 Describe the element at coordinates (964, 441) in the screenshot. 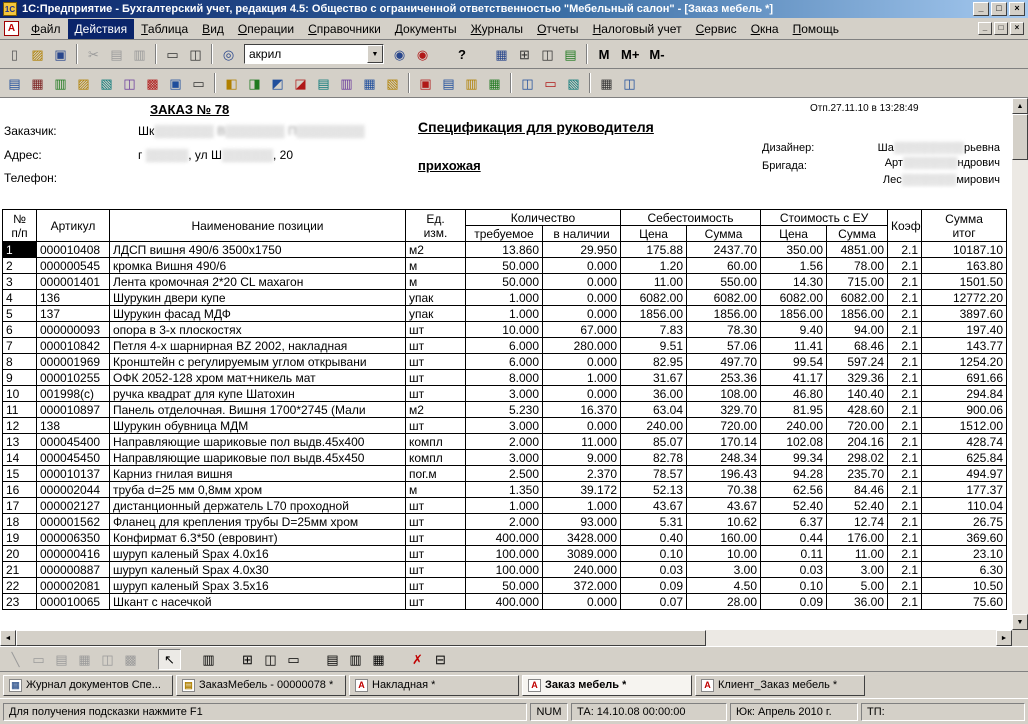

I see `table-cell: 428.74` at that location.